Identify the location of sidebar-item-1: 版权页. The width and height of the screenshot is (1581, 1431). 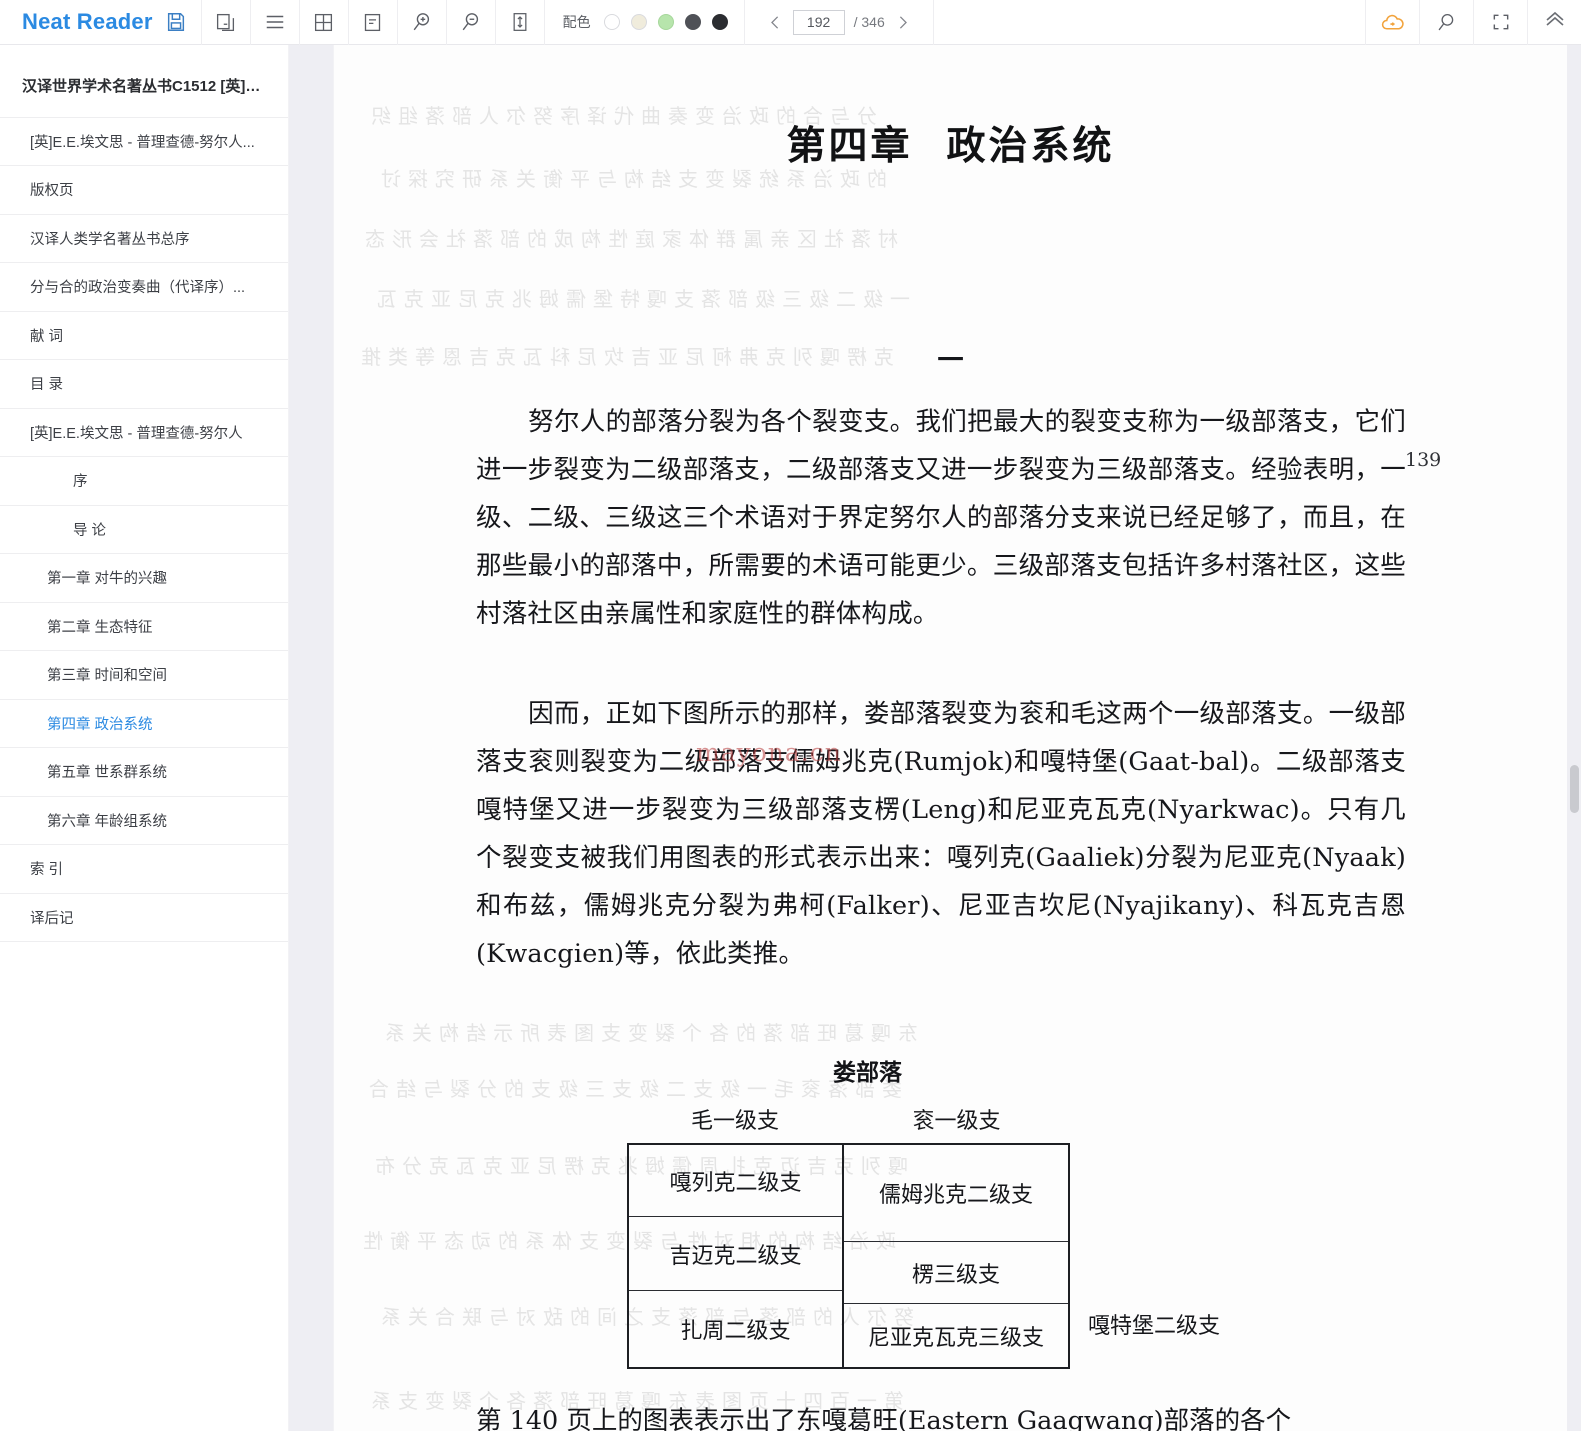
(144, 189).